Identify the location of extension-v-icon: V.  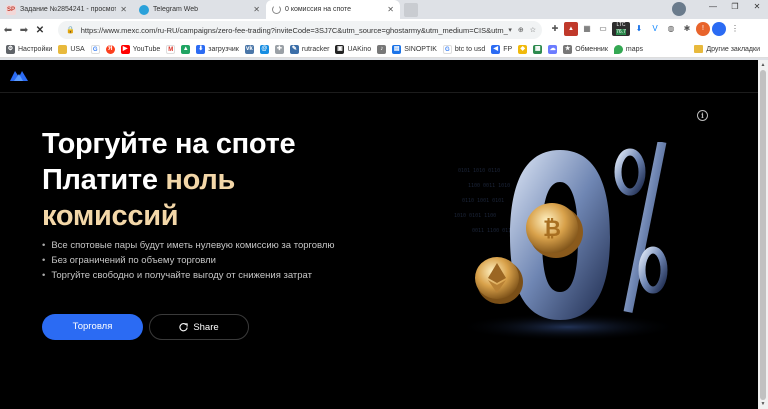
(655, 29).